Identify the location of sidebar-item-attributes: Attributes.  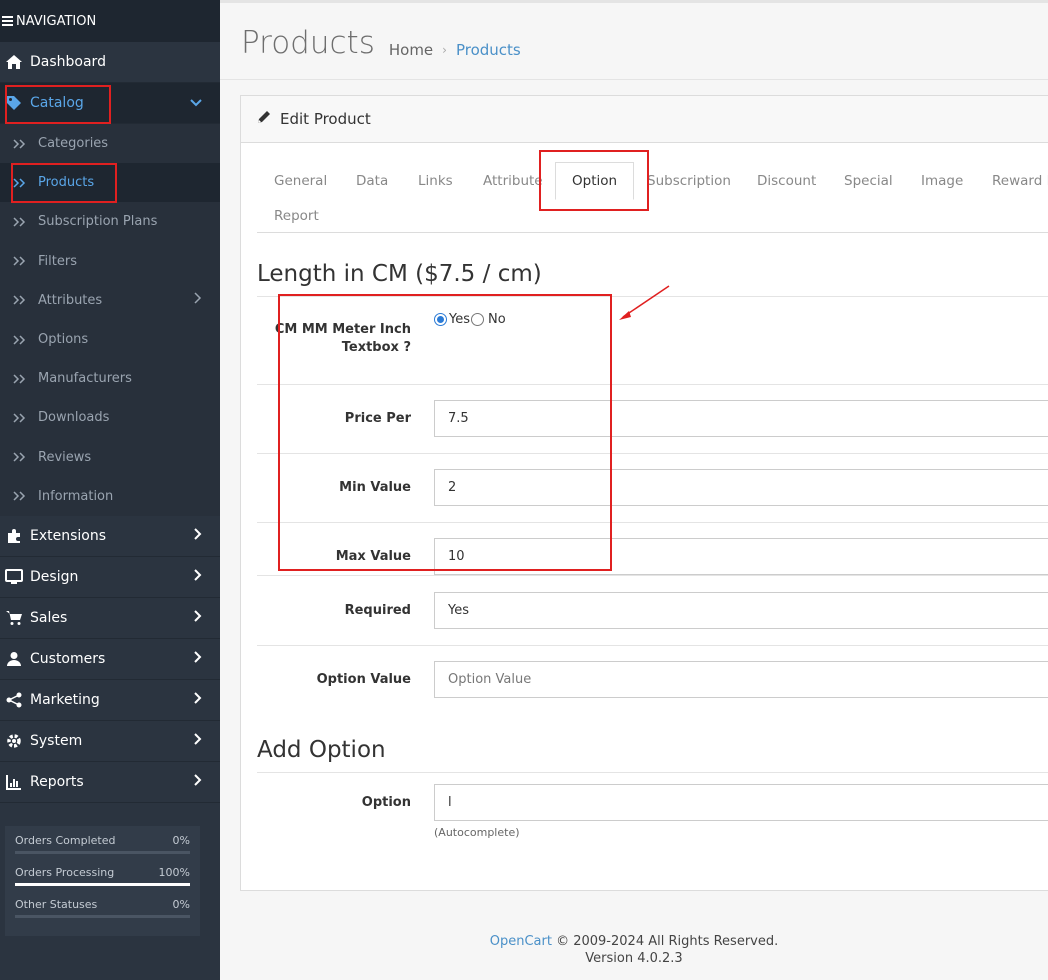
(110, 300).